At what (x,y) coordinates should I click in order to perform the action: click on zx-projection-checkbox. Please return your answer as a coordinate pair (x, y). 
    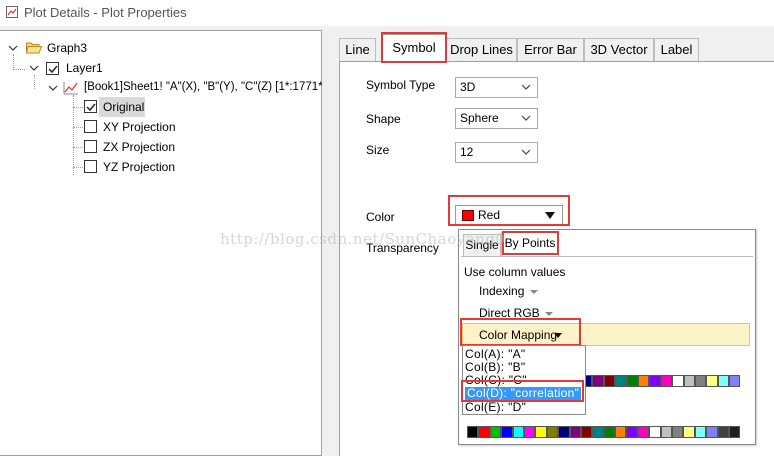
    Looking at the image, I should click on (90, 146).